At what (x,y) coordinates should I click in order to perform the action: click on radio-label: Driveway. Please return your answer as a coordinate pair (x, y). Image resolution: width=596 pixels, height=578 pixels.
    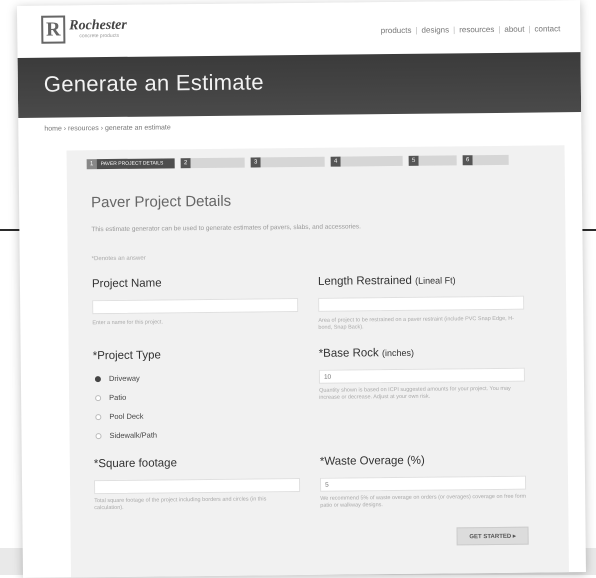
    Looking at the image, I should click on (124, 378).